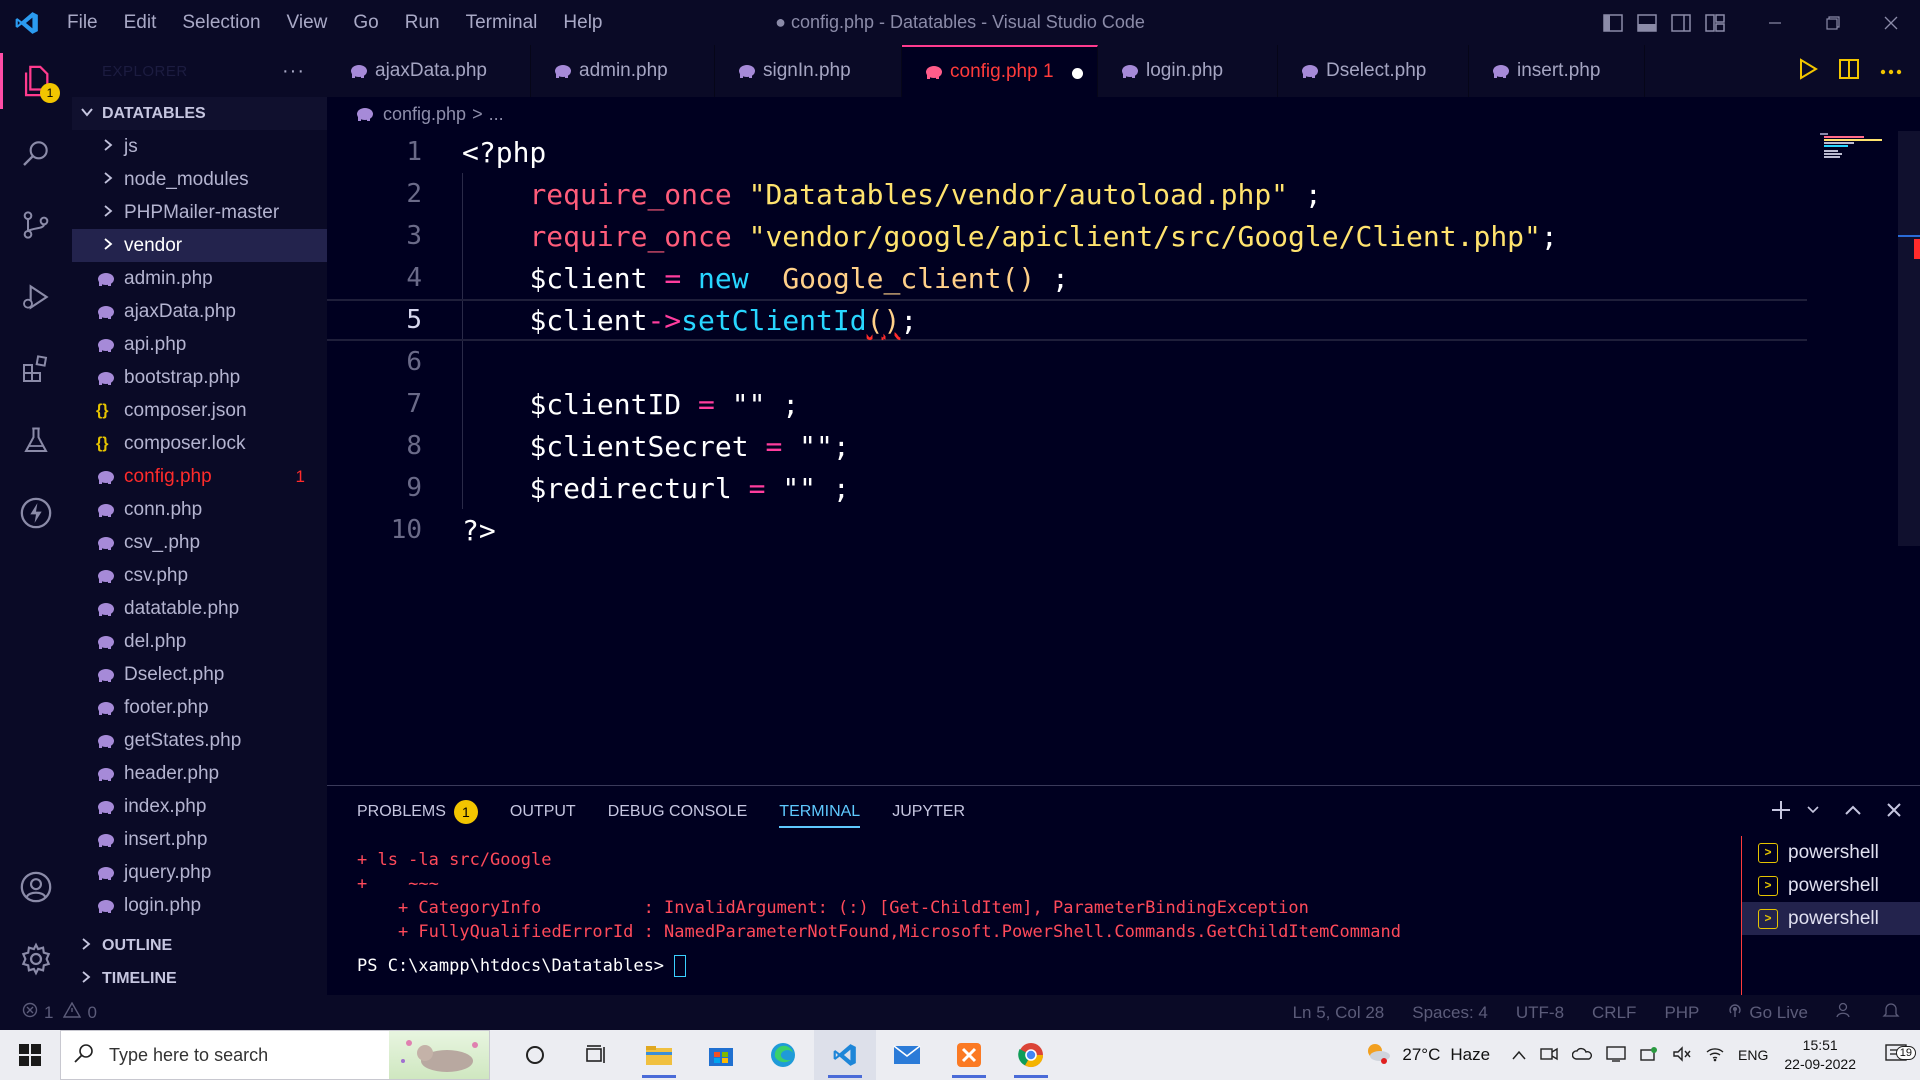 The height and width of the screenshot is (1080, 1920). Describe the element at coordinates (1820, 1055) in the screenshot. I see `clock: 15:51 22-09-2022` at that location.